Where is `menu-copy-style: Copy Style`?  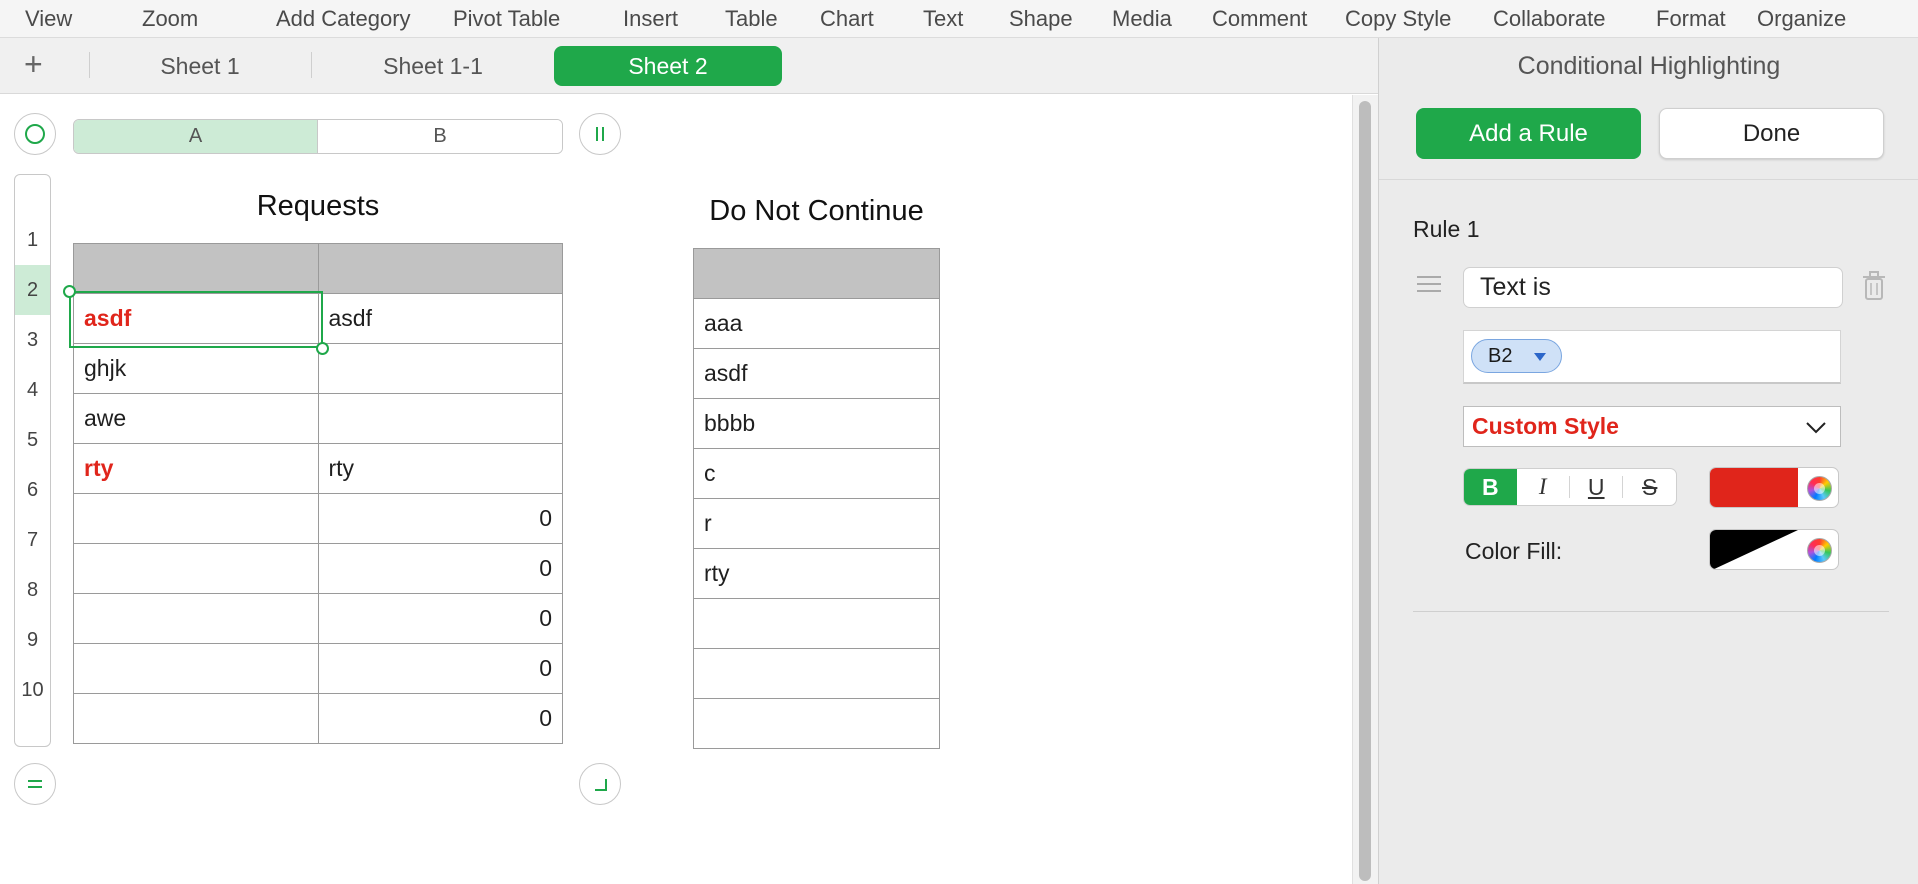
menu-copy-style: Copy Style is located at coordinates (1398, 19).